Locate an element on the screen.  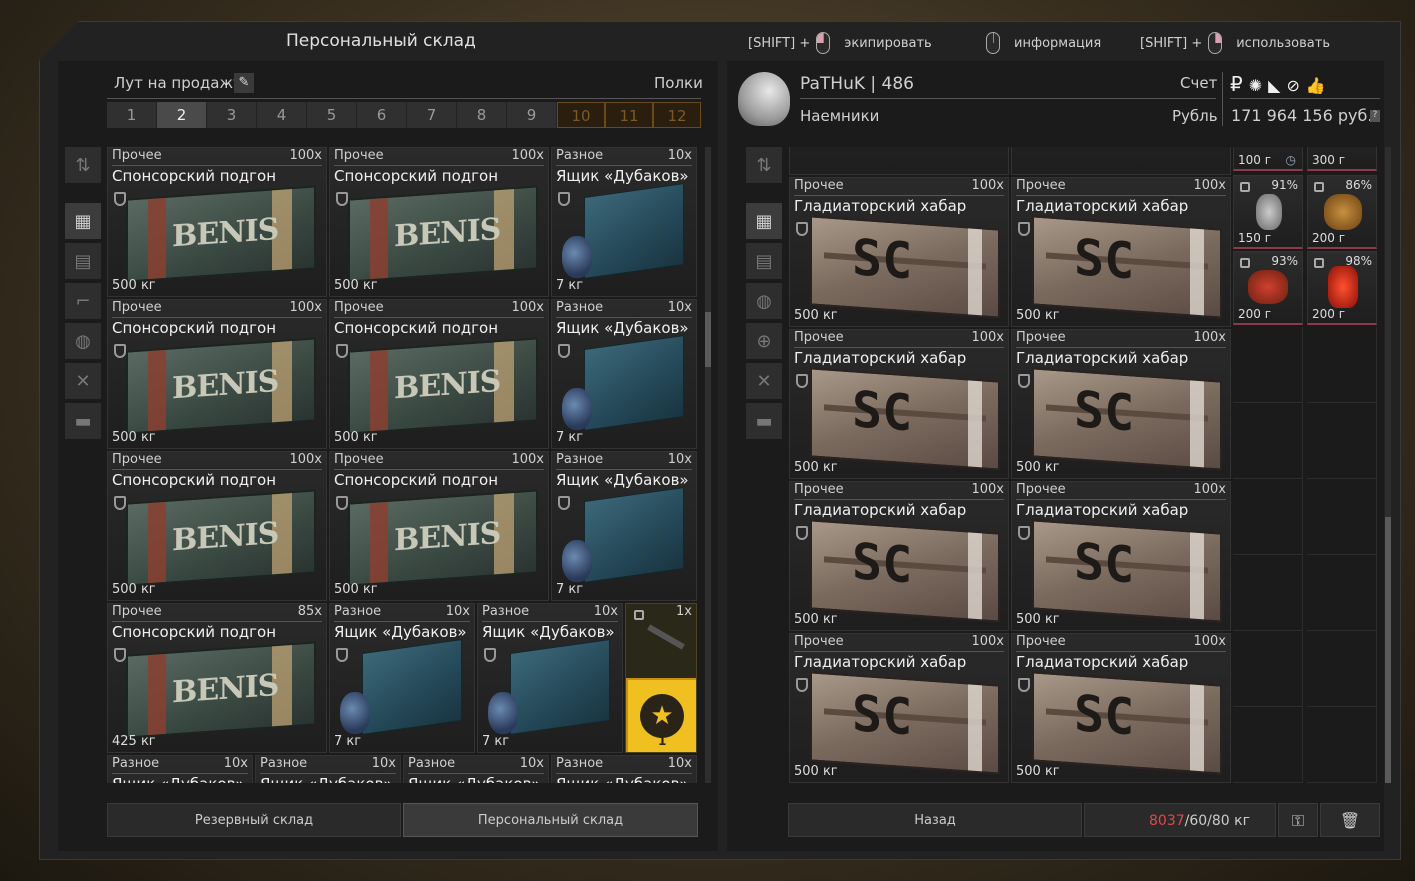
item-name: Спонсорский подгон is located at coordinates (194, 632).